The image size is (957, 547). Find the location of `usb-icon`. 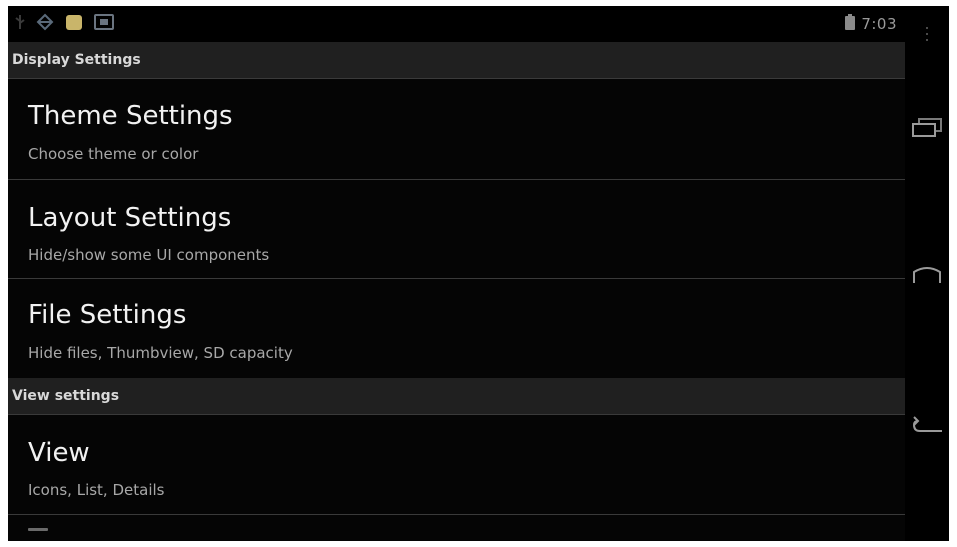

usb-icon is located at coordinates (20, 24).